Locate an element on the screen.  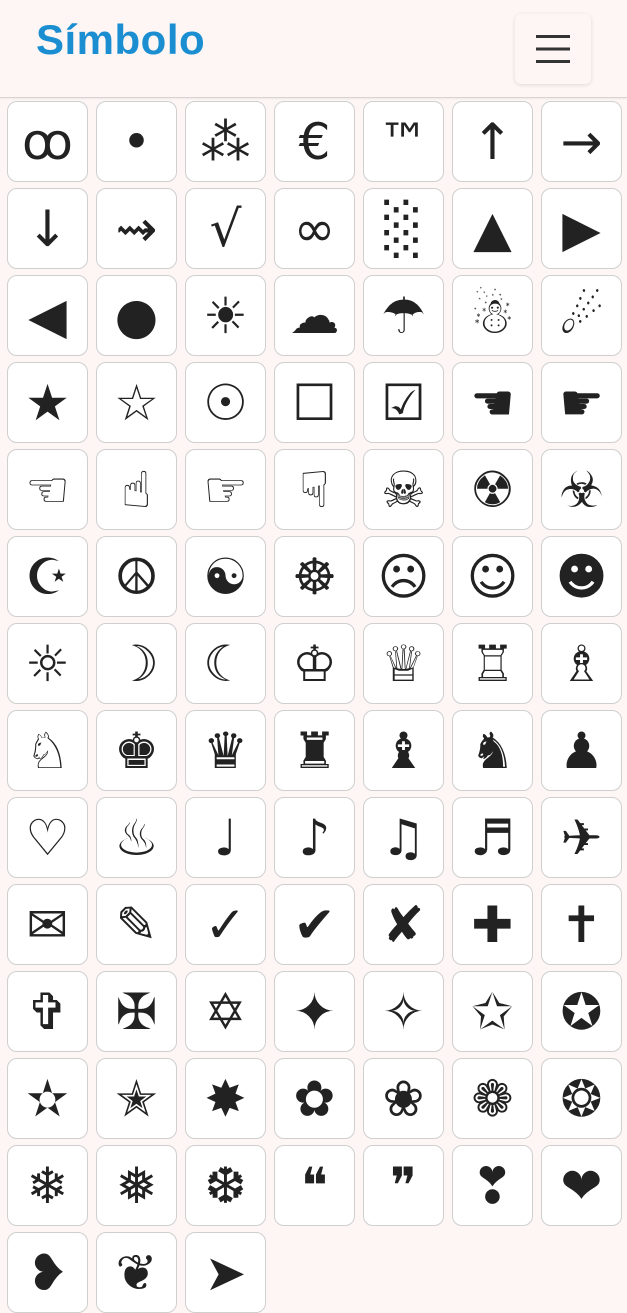
symbol-tile-heavy-snowflake: ❆ is located at coordinates (225, 1185).